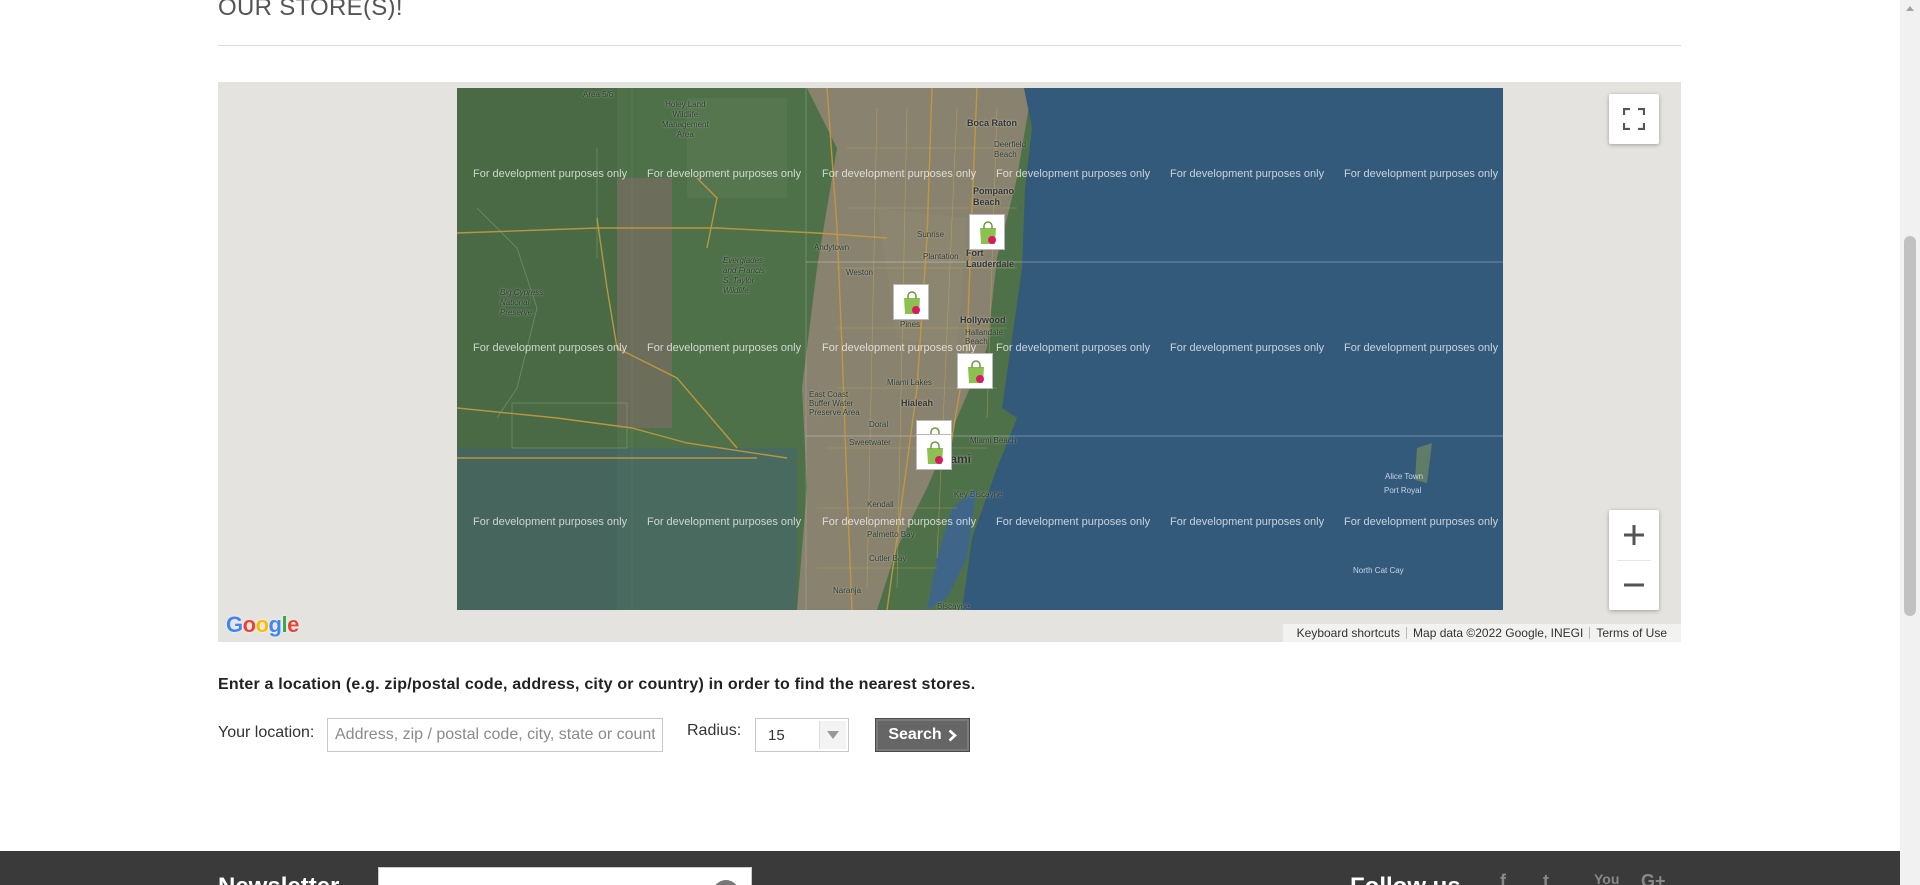 The width and height of the screenshot is (1920, 885). I want to click on place-label: Kendall, so click(880, 504).